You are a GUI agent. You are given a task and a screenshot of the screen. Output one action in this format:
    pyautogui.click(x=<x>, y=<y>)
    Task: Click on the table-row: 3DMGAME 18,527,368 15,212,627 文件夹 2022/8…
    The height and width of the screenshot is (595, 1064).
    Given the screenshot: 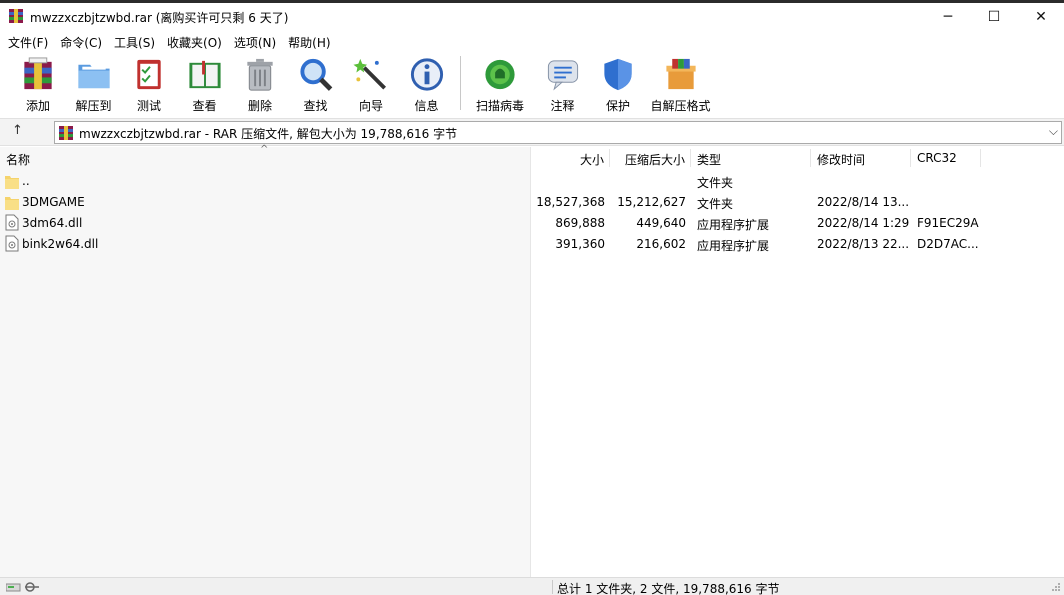 What is the action you would take?
    pyautogui.click(x=532, y=202)
    